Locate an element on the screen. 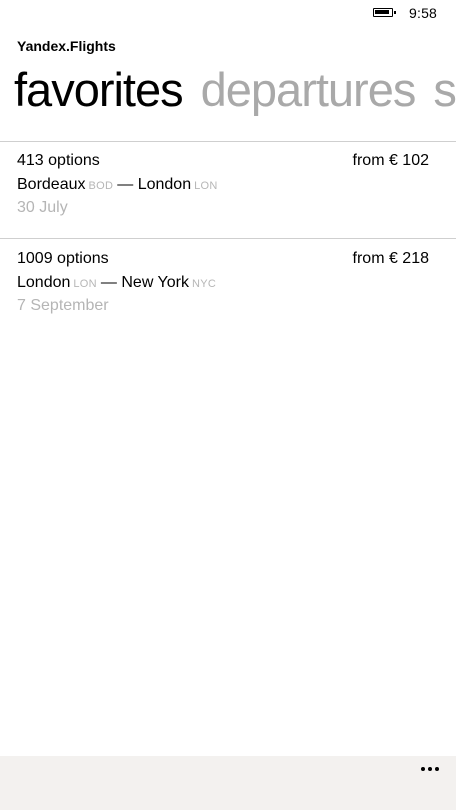  destination-city: New York is located at coordinates (155, 282).